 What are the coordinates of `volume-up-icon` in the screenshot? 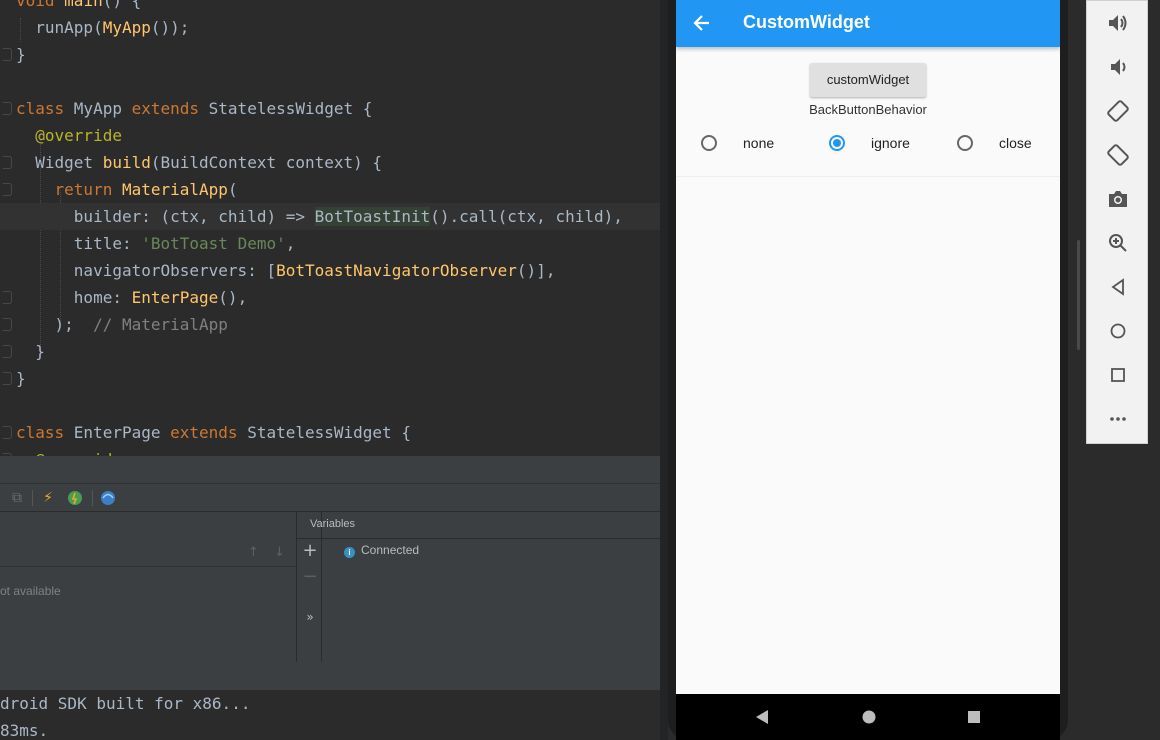 It's located at (1118, 23).